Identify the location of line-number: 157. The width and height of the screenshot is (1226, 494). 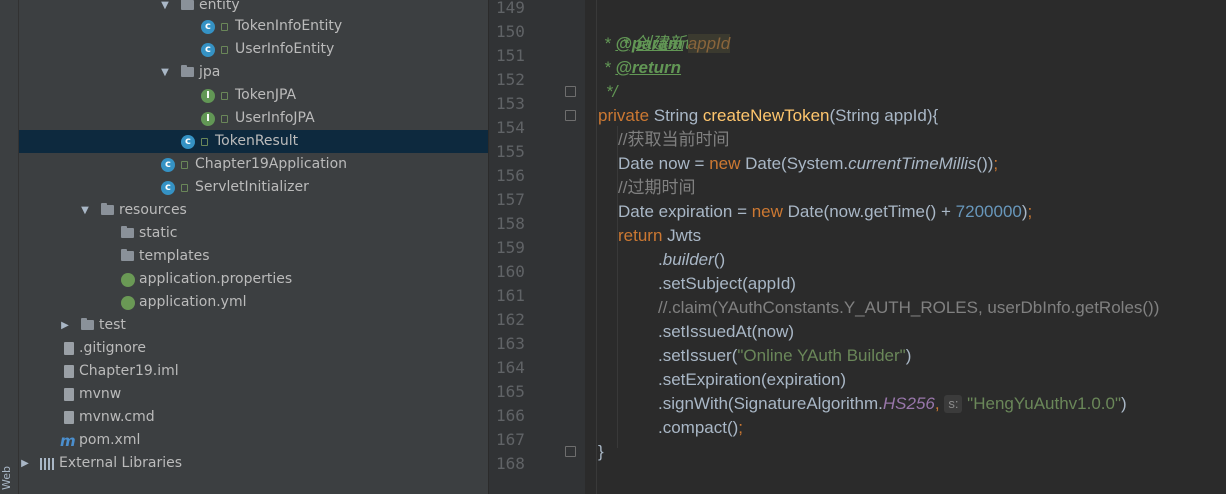
(510, 199).